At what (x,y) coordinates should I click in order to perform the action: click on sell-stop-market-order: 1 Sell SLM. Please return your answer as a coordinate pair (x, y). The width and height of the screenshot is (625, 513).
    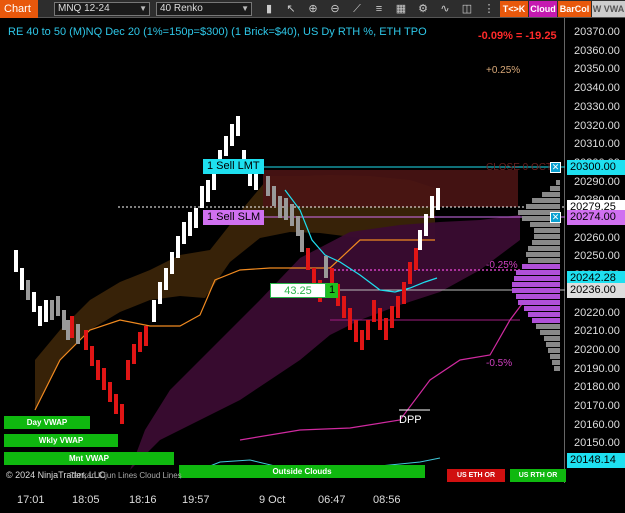
    Looking at the image, I should click on (234, 217).